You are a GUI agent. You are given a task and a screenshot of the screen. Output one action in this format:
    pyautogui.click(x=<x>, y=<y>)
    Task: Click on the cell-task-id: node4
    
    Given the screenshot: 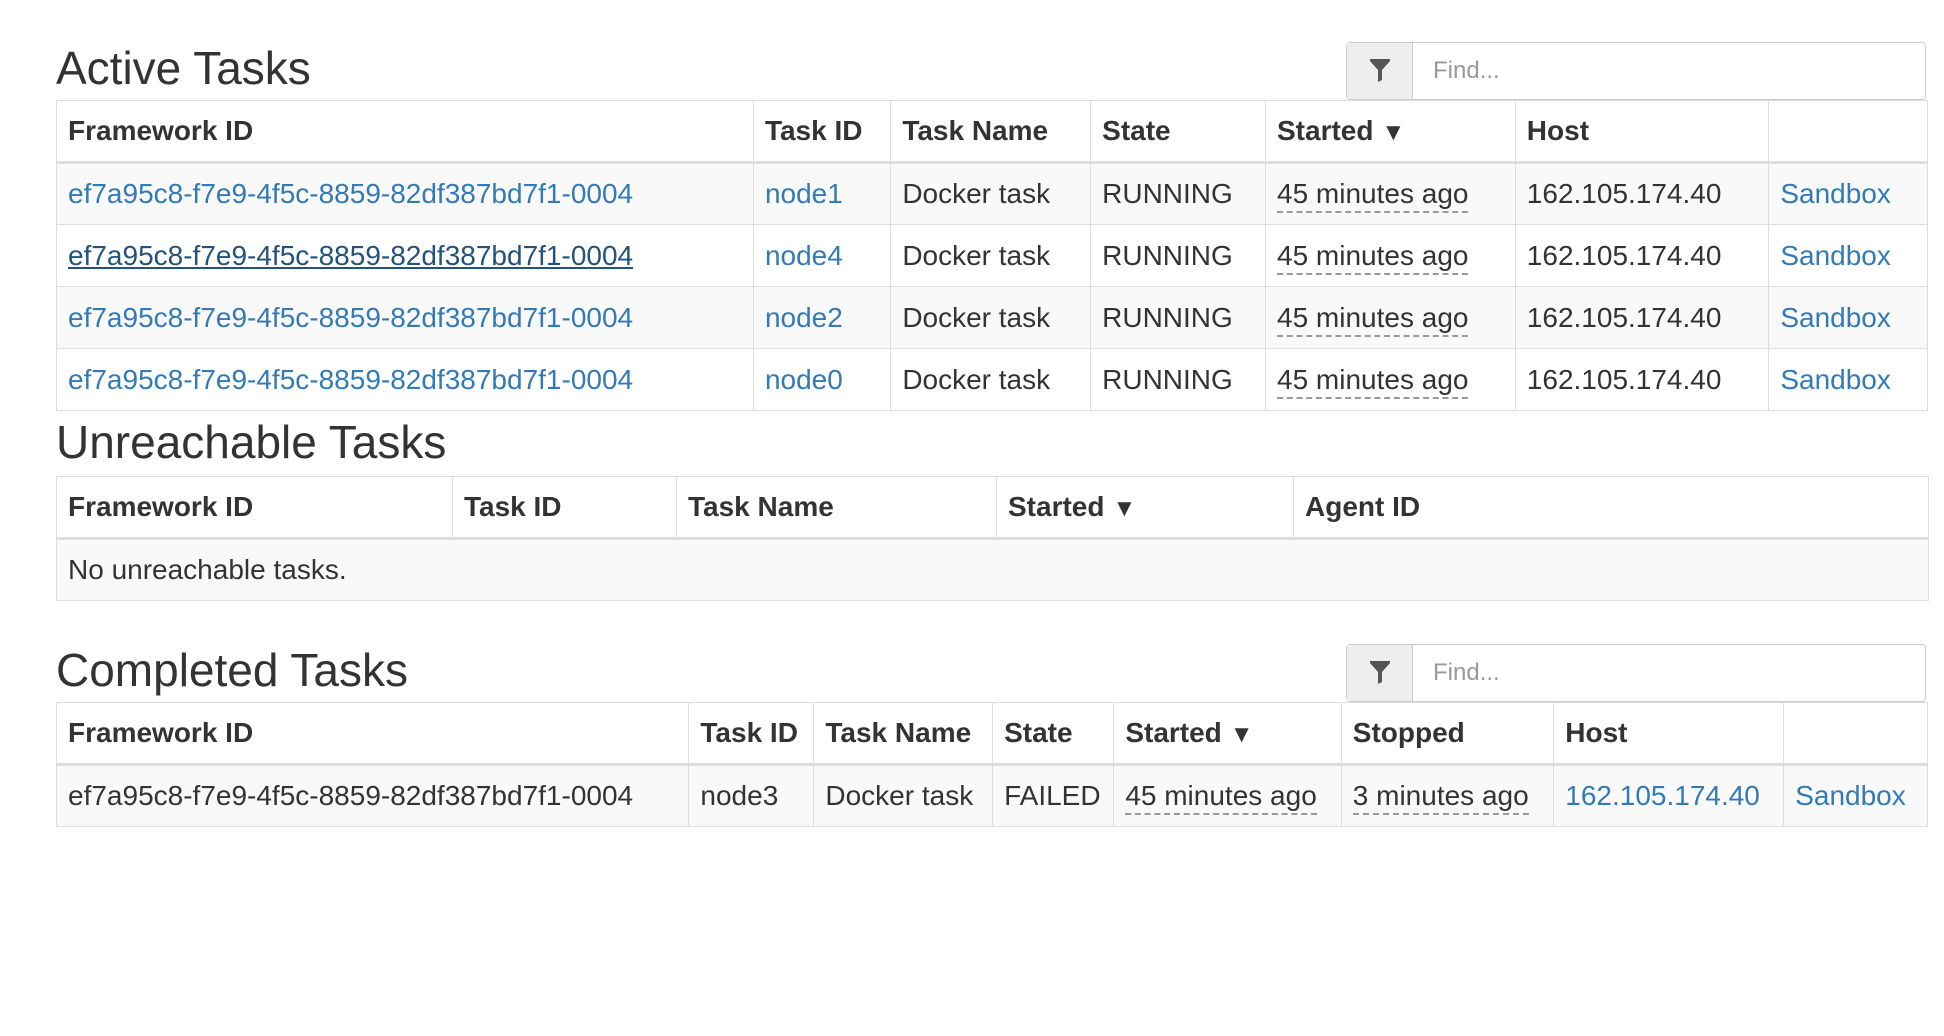 What is the action you would take?
    pyautogui.click(x=822, y=255)
    